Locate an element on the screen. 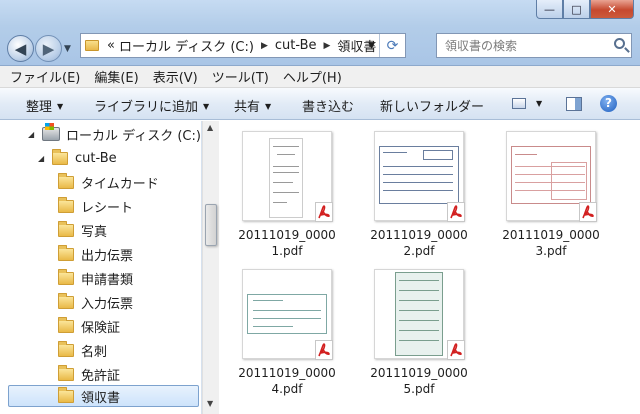  file-item: 20111019_0000 5.pdf is located at coordinates (419, 333).